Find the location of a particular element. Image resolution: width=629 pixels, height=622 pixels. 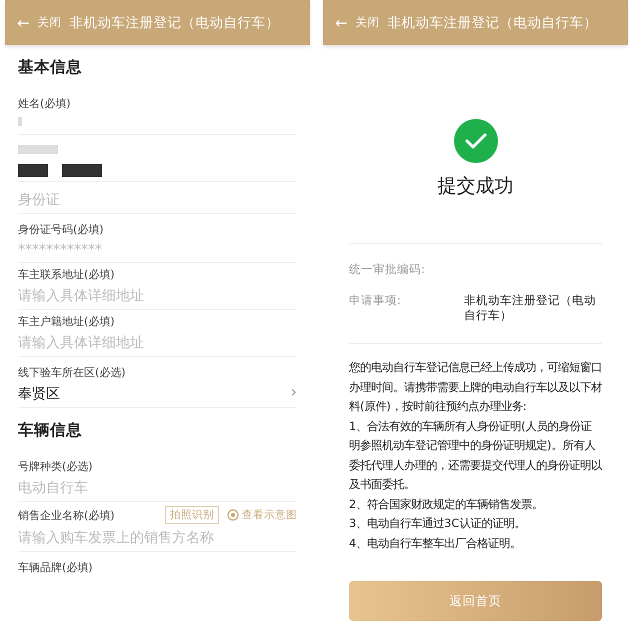

home-button: 返回首页 is located at coordinates (475, 601).